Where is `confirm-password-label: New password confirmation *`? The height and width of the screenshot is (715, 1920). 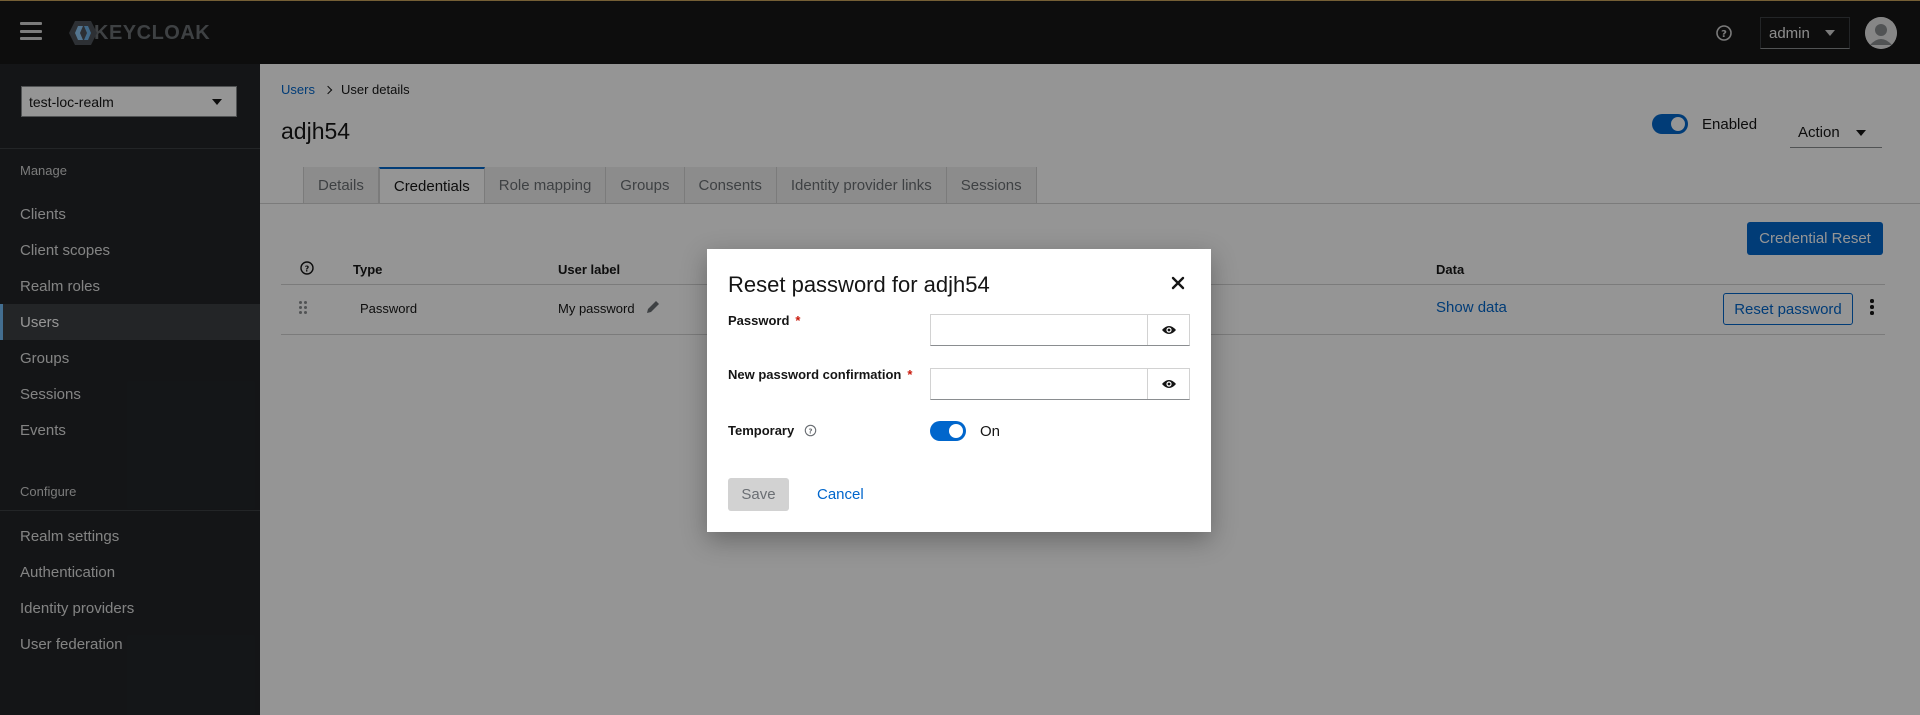
confirm-password-label: New password confirmation * is located at coordinates (820, 374).